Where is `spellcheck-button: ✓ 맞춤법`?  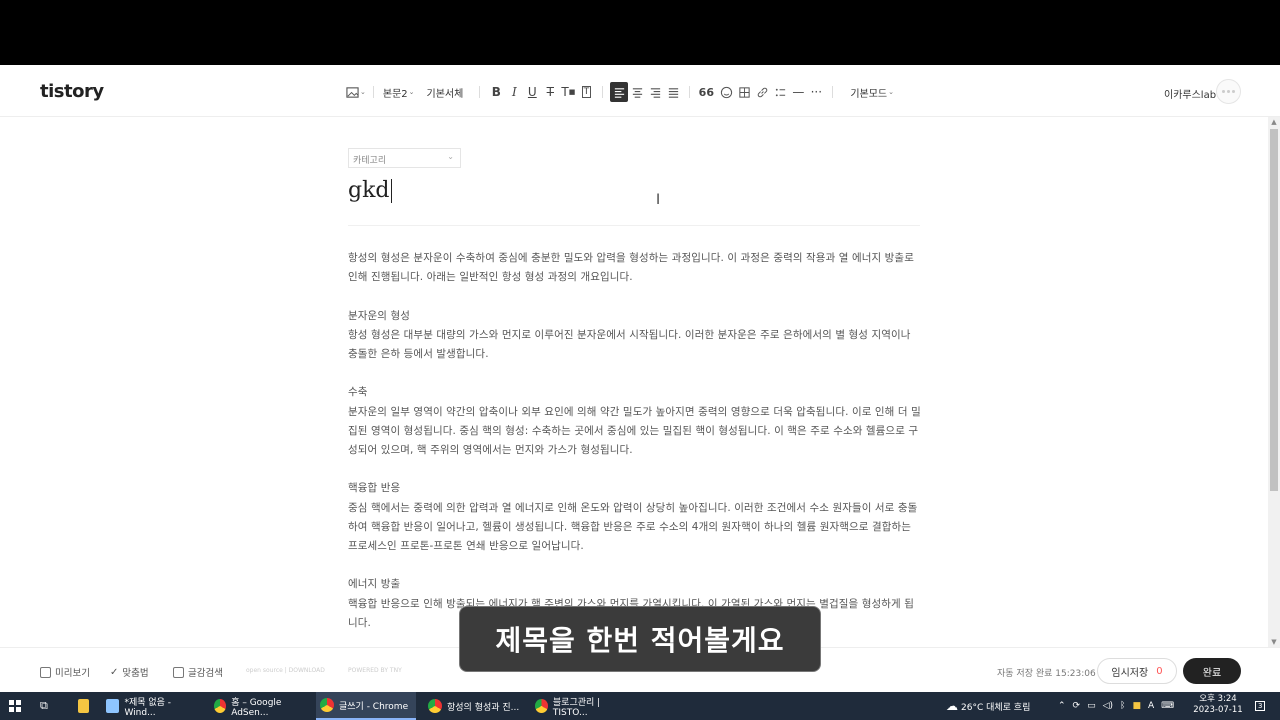 spellcheck-button: ✓ 맞춤법 is located at coordinates (129, 672).